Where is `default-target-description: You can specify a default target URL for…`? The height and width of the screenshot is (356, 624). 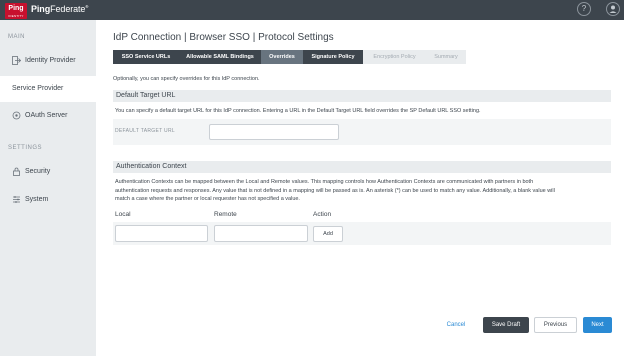
default-target-description: You can specify a default target URL for… is located at coordinates (298, 111).